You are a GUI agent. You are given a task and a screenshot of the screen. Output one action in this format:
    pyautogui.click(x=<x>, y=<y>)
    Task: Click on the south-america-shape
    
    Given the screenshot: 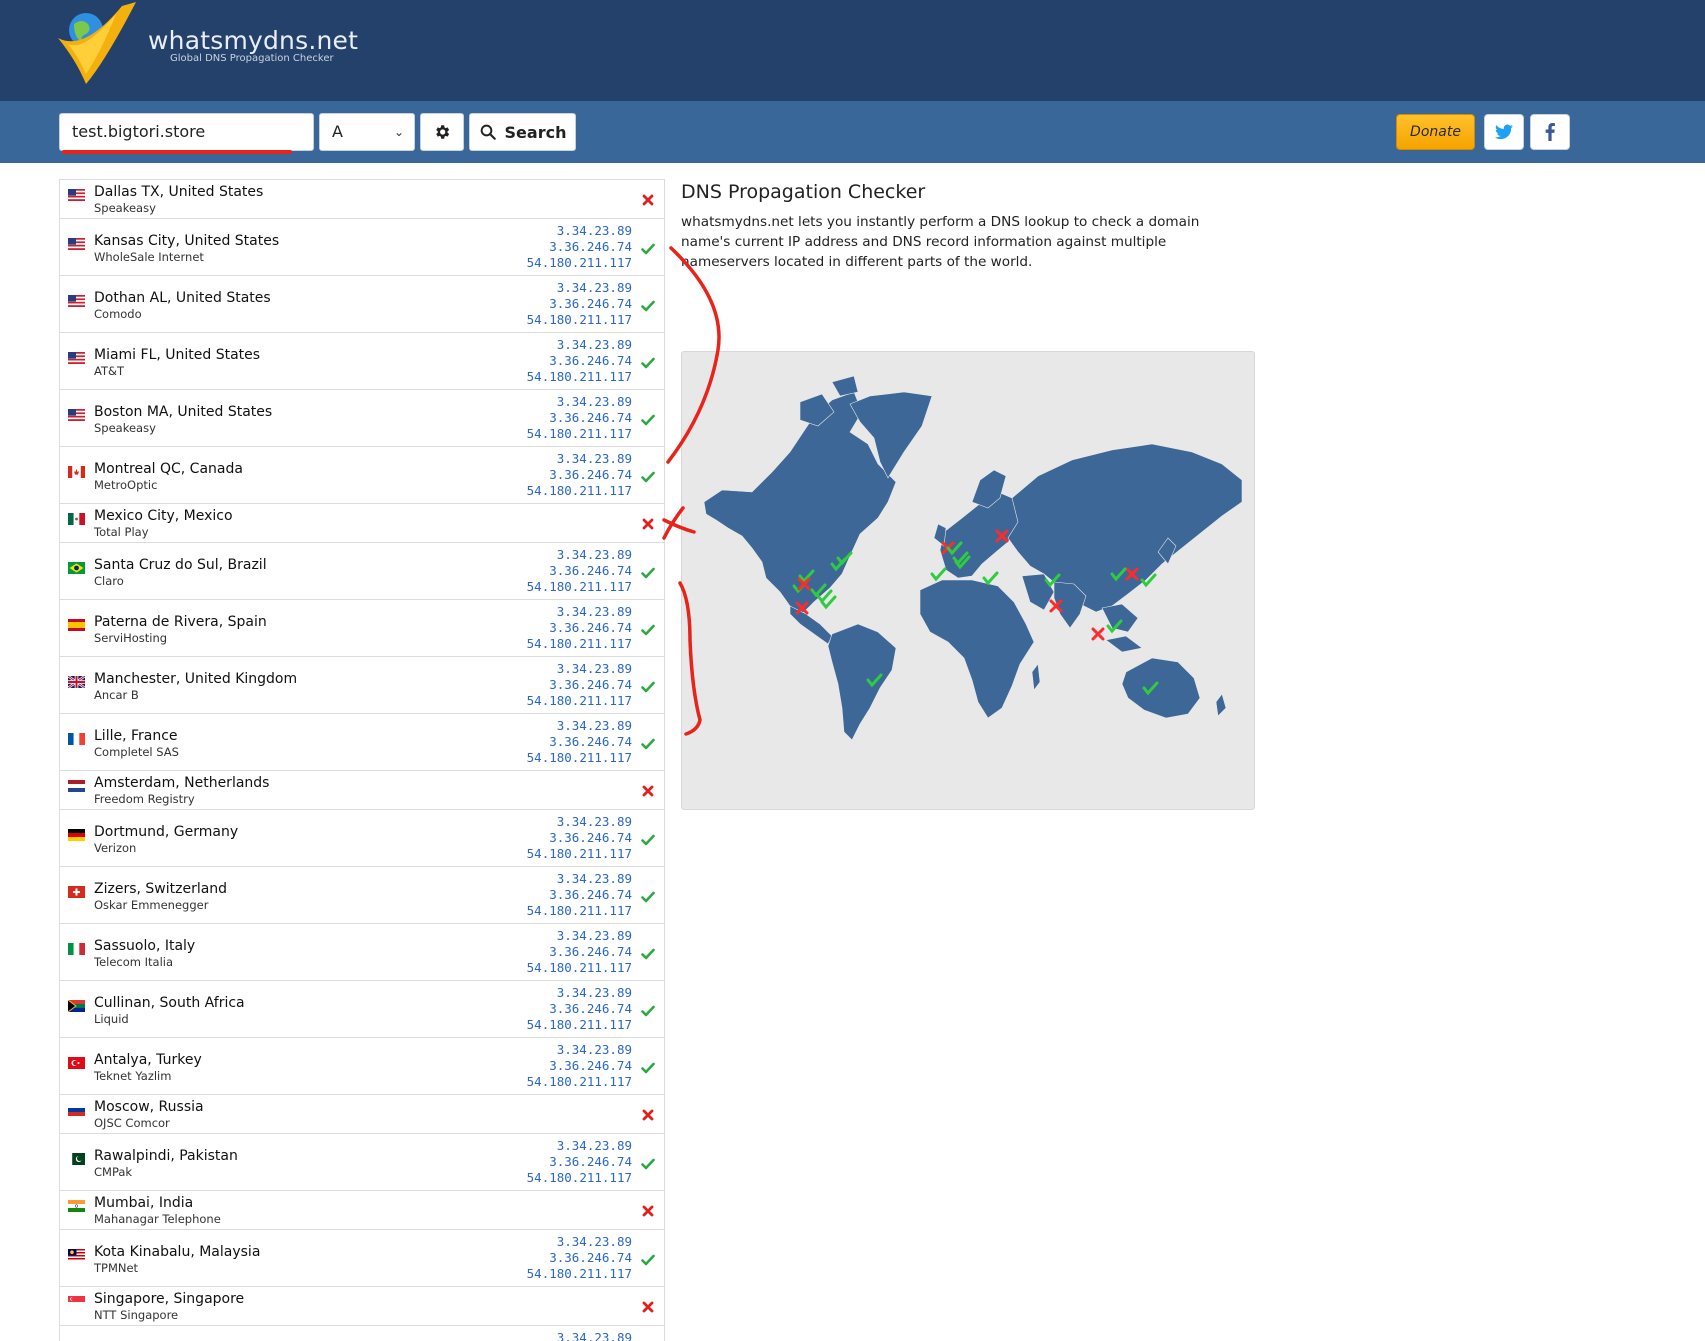 What is the action you would take?
    pyautogui.click(x=862, y=682)
    